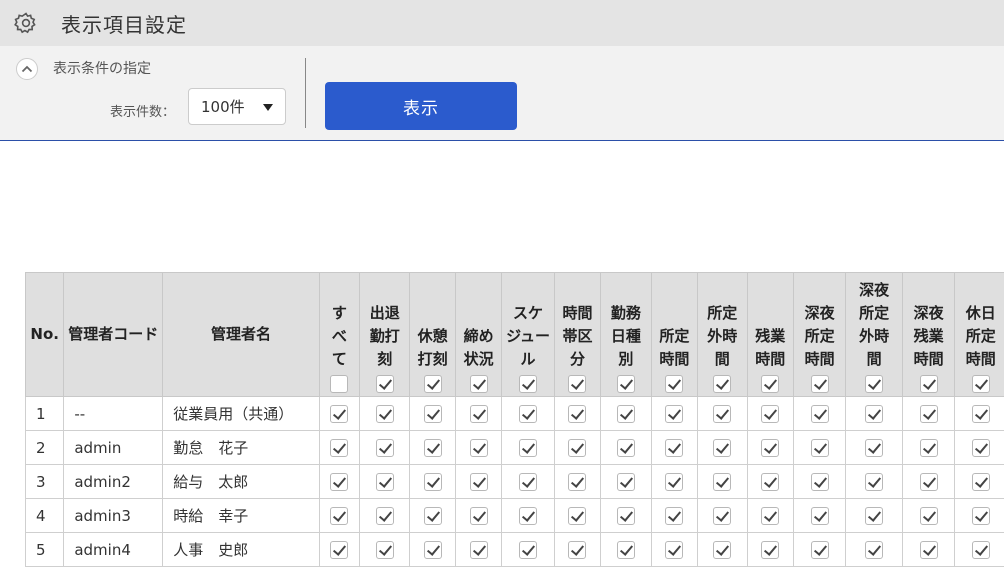 The width and height of the screenshot is (1004, 569). I want to click on show-button: 表示, so click(421, 106).